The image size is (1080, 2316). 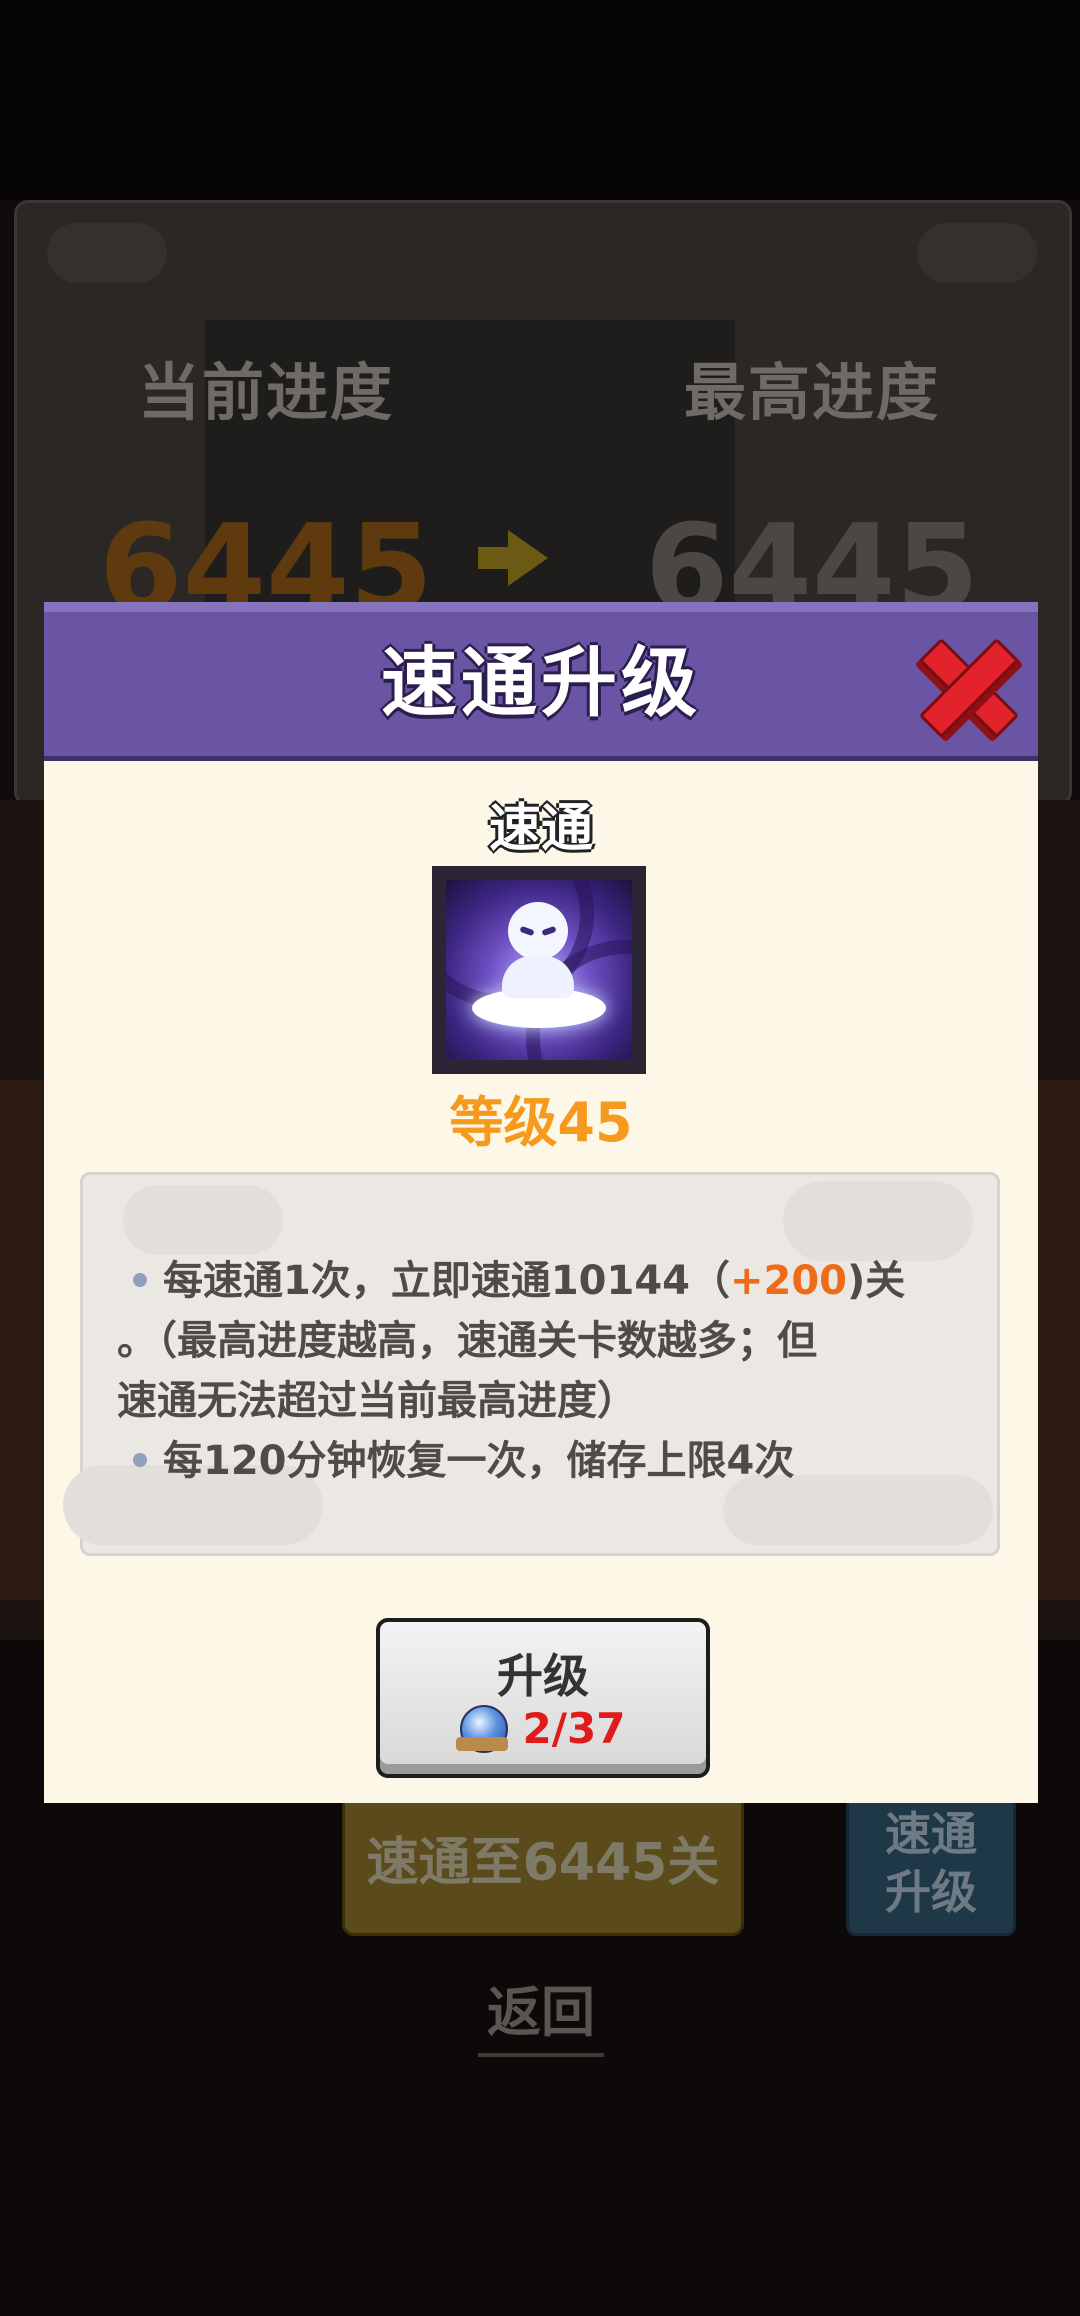 I want to click on close-button, so click(x=969, y=688).